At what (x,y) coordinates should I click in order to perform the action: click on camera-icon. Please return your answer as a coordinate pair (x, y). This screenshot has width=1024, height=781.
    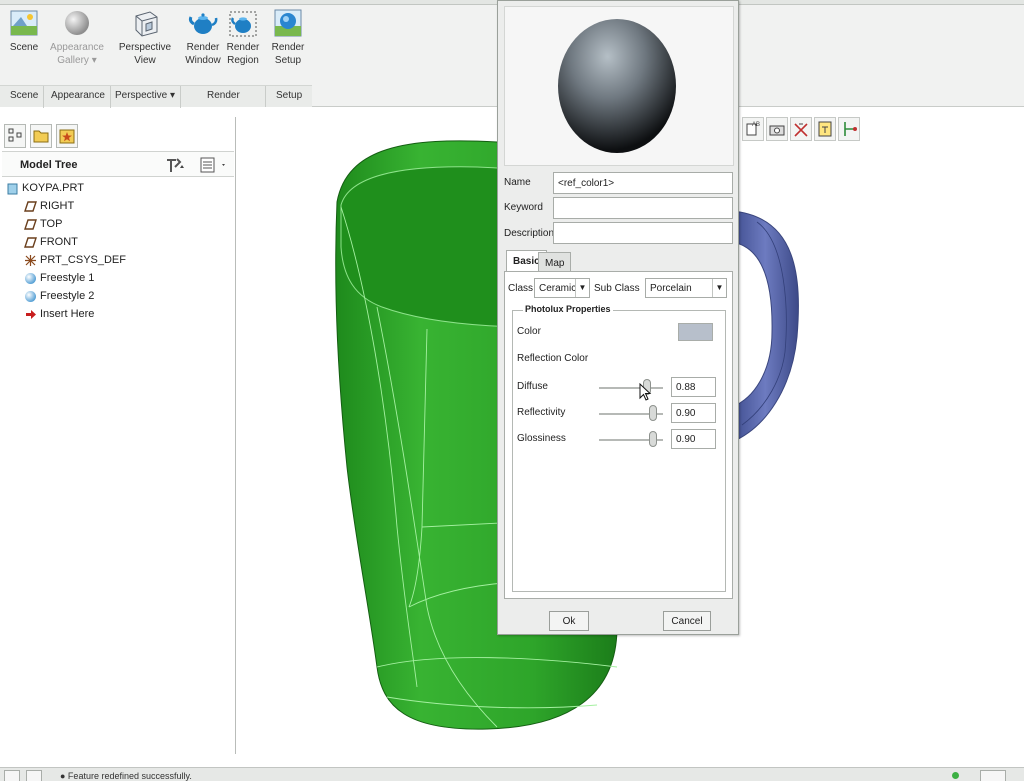
    Looking at the image, I should click on (777, 130).